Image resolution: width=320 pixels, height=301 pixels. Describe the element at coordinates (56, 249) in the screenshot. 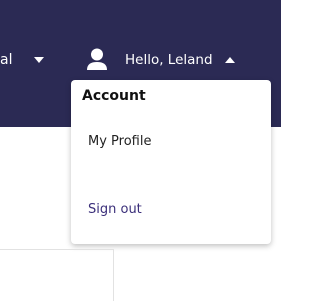

I see `content-divider-horizontal` at that location.